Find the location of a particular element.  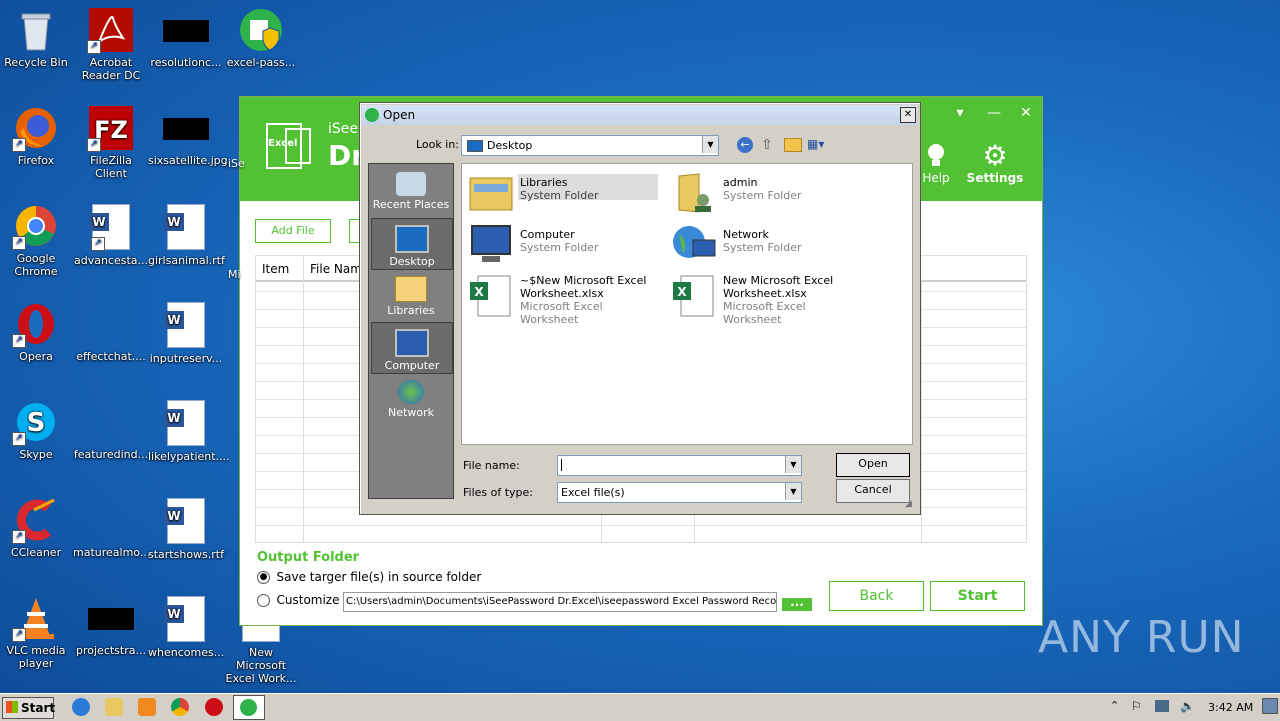

chrome-icon is located at coordinates (180, 707).